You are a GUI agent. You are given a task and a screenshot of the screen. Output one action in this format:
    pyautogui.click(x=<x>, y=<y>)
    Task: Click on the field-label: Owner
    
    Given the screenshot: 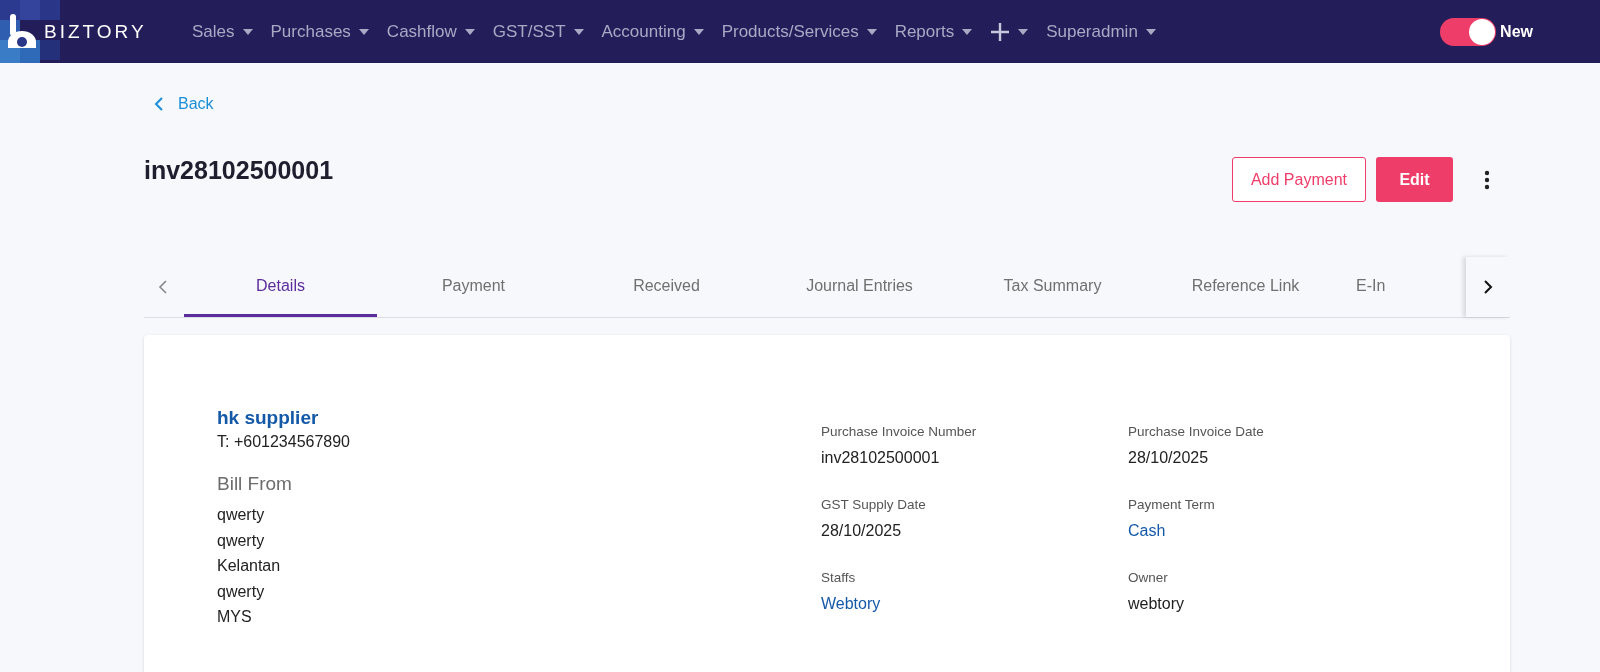 What is the action you would take?
    pyautogui.click(x=1148, y=577)
    